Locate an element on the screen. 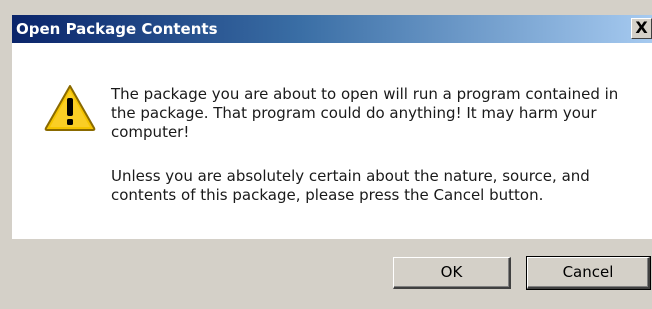  ok-button: OK is located at coordinates (452, 273).